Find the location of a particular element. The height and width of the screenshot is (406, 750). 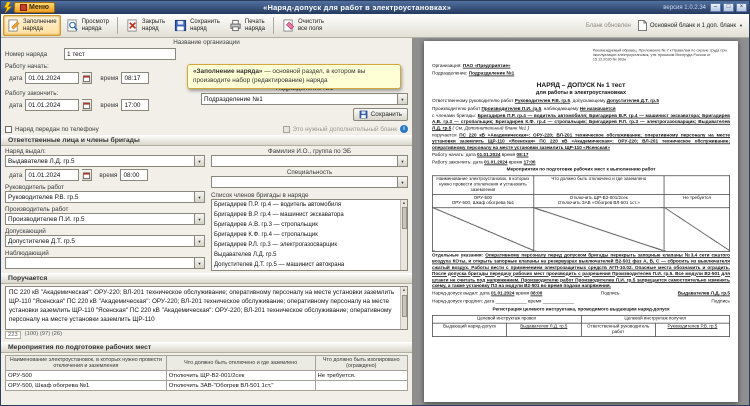

measures-section-header: Мероприятия по подготовке рабочих мест is located at coordinates (206, 347).